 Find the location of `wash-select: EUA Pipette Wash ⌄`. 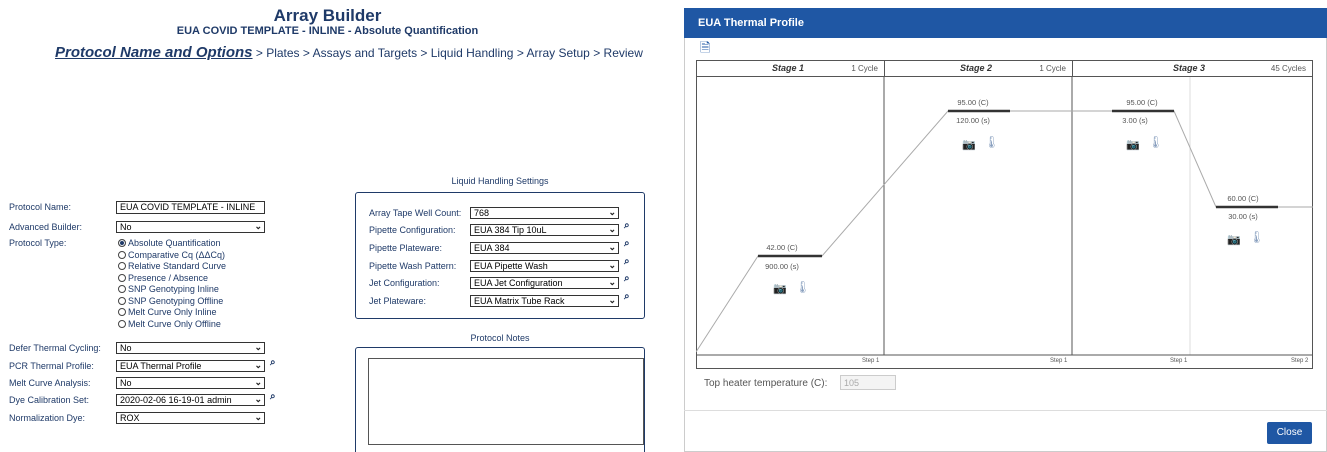

wash-select: EUA Pipette Wash ⌄ is located at coordinates (544, 266).